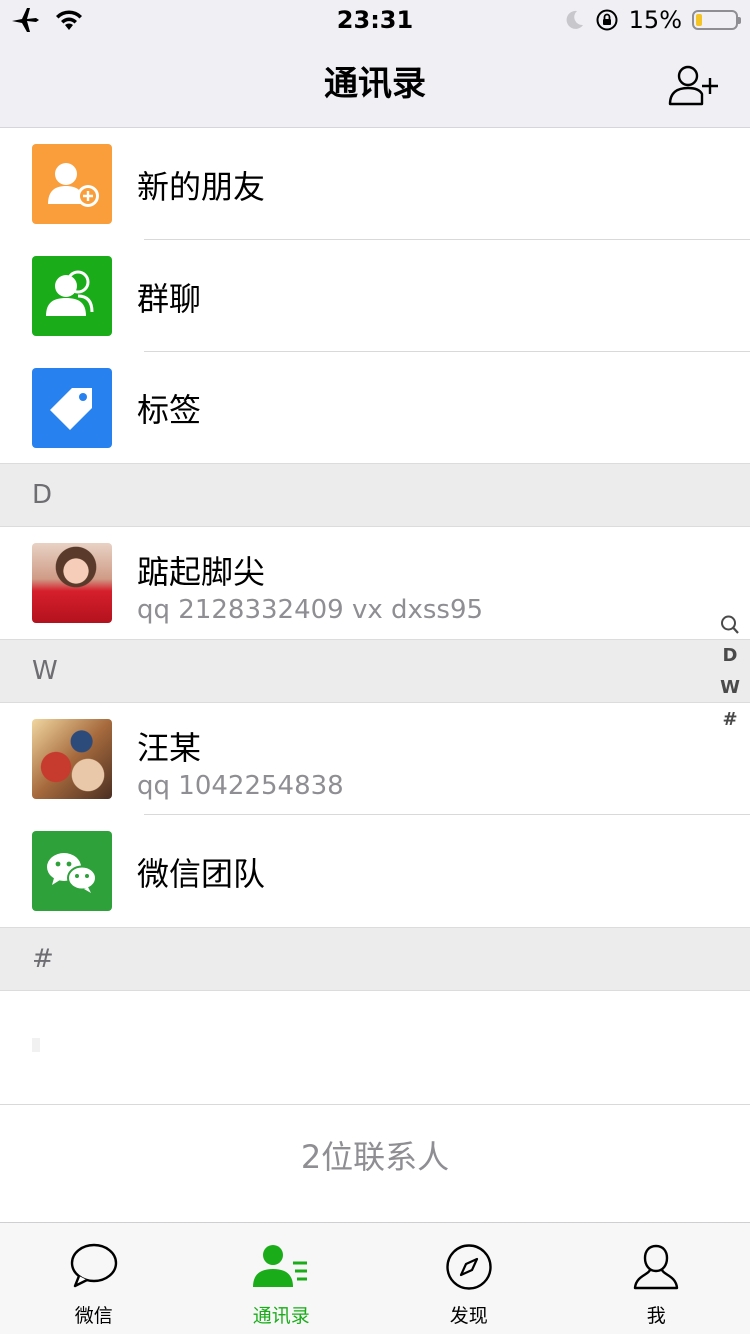 The height and width of the screenshot is (1334, 750). Describe the element at coordinates (375, 1162) in the screenshot. I see `contact-count: 2位联系人` at that location.